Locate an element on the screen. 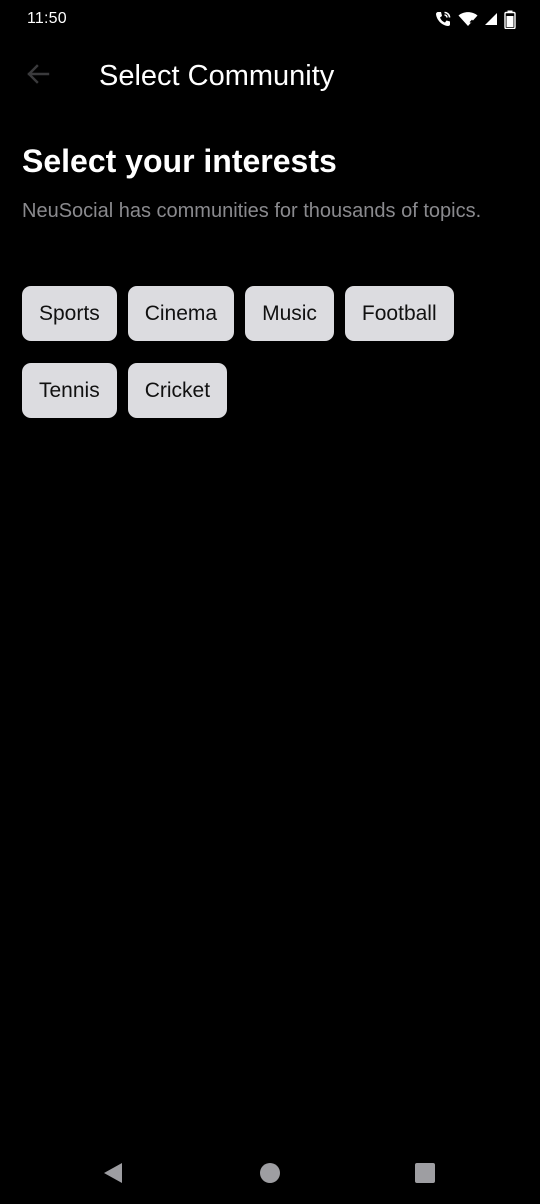 The height and width of the screenshot is (1204, 540). status-icons is located at coordinates (475, 19).